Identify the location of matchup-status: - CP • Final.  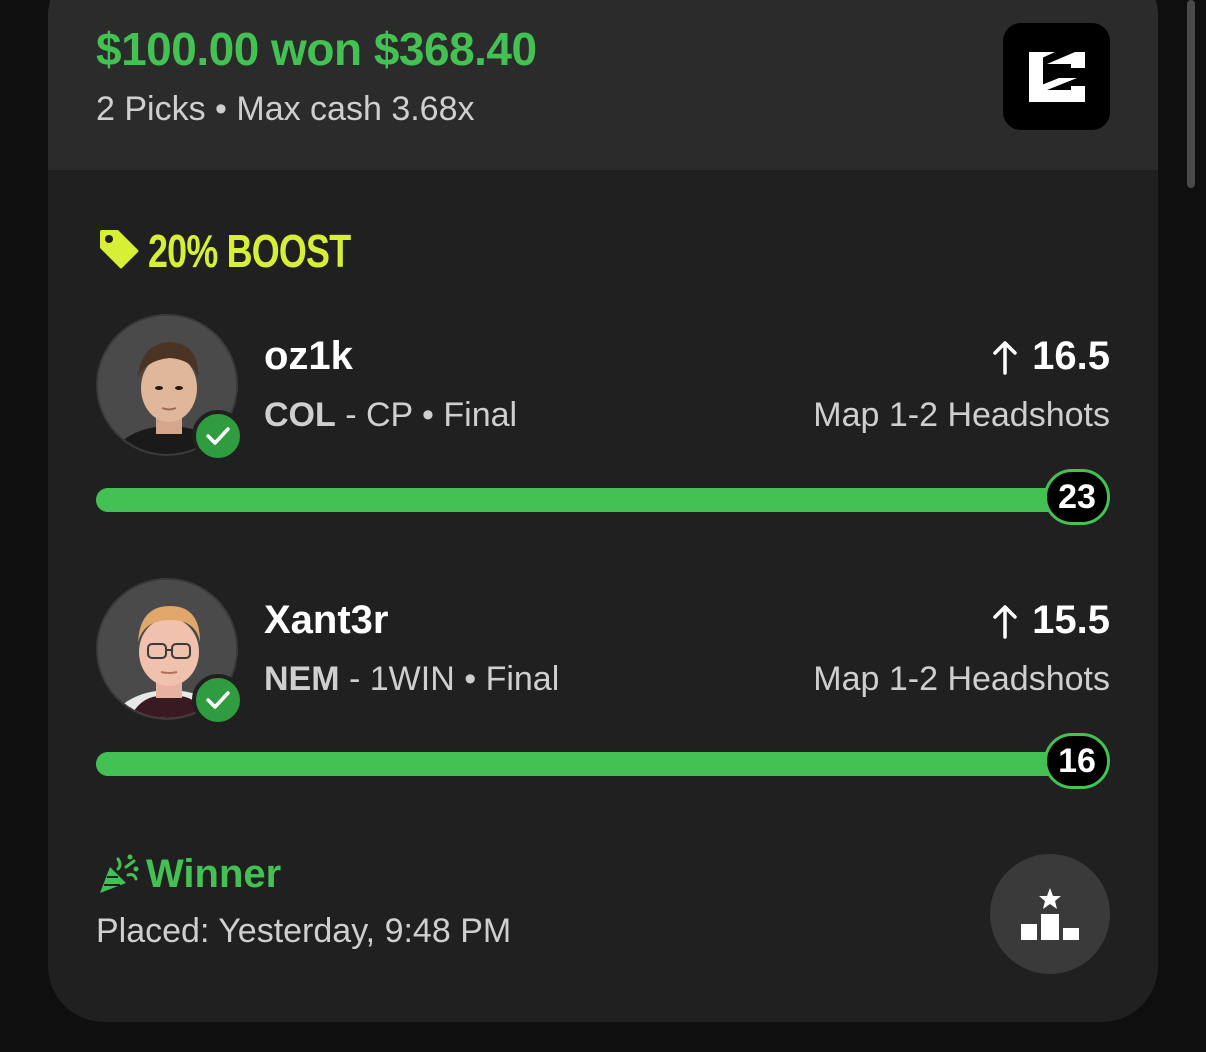
(426, 415).